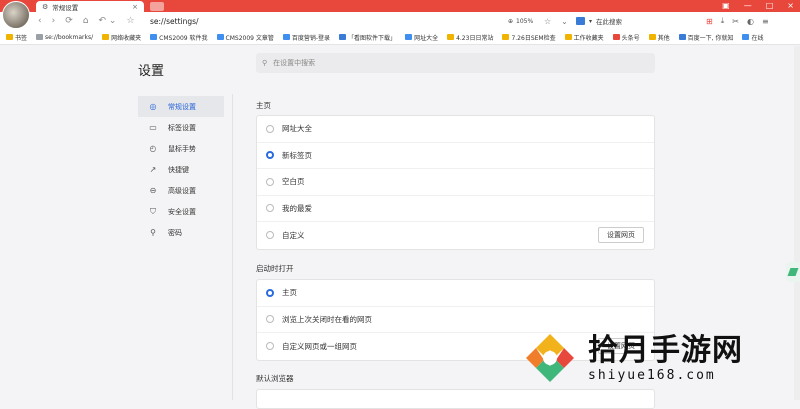  Describe the element at coordinates (327, 319) in the screenshot. I see `radio-label: 浏览上次关闭时在看的网页` at that location.